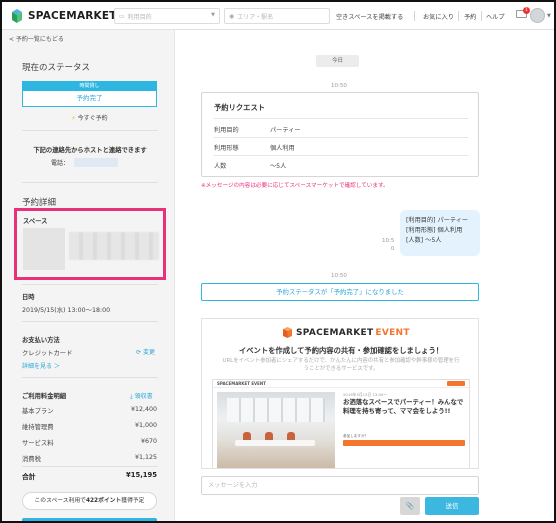 This screenshot has height=523, width=556. Describe the element at coordinates (452, 506) in the screenshot. I see `send-button: 送信` at that location.